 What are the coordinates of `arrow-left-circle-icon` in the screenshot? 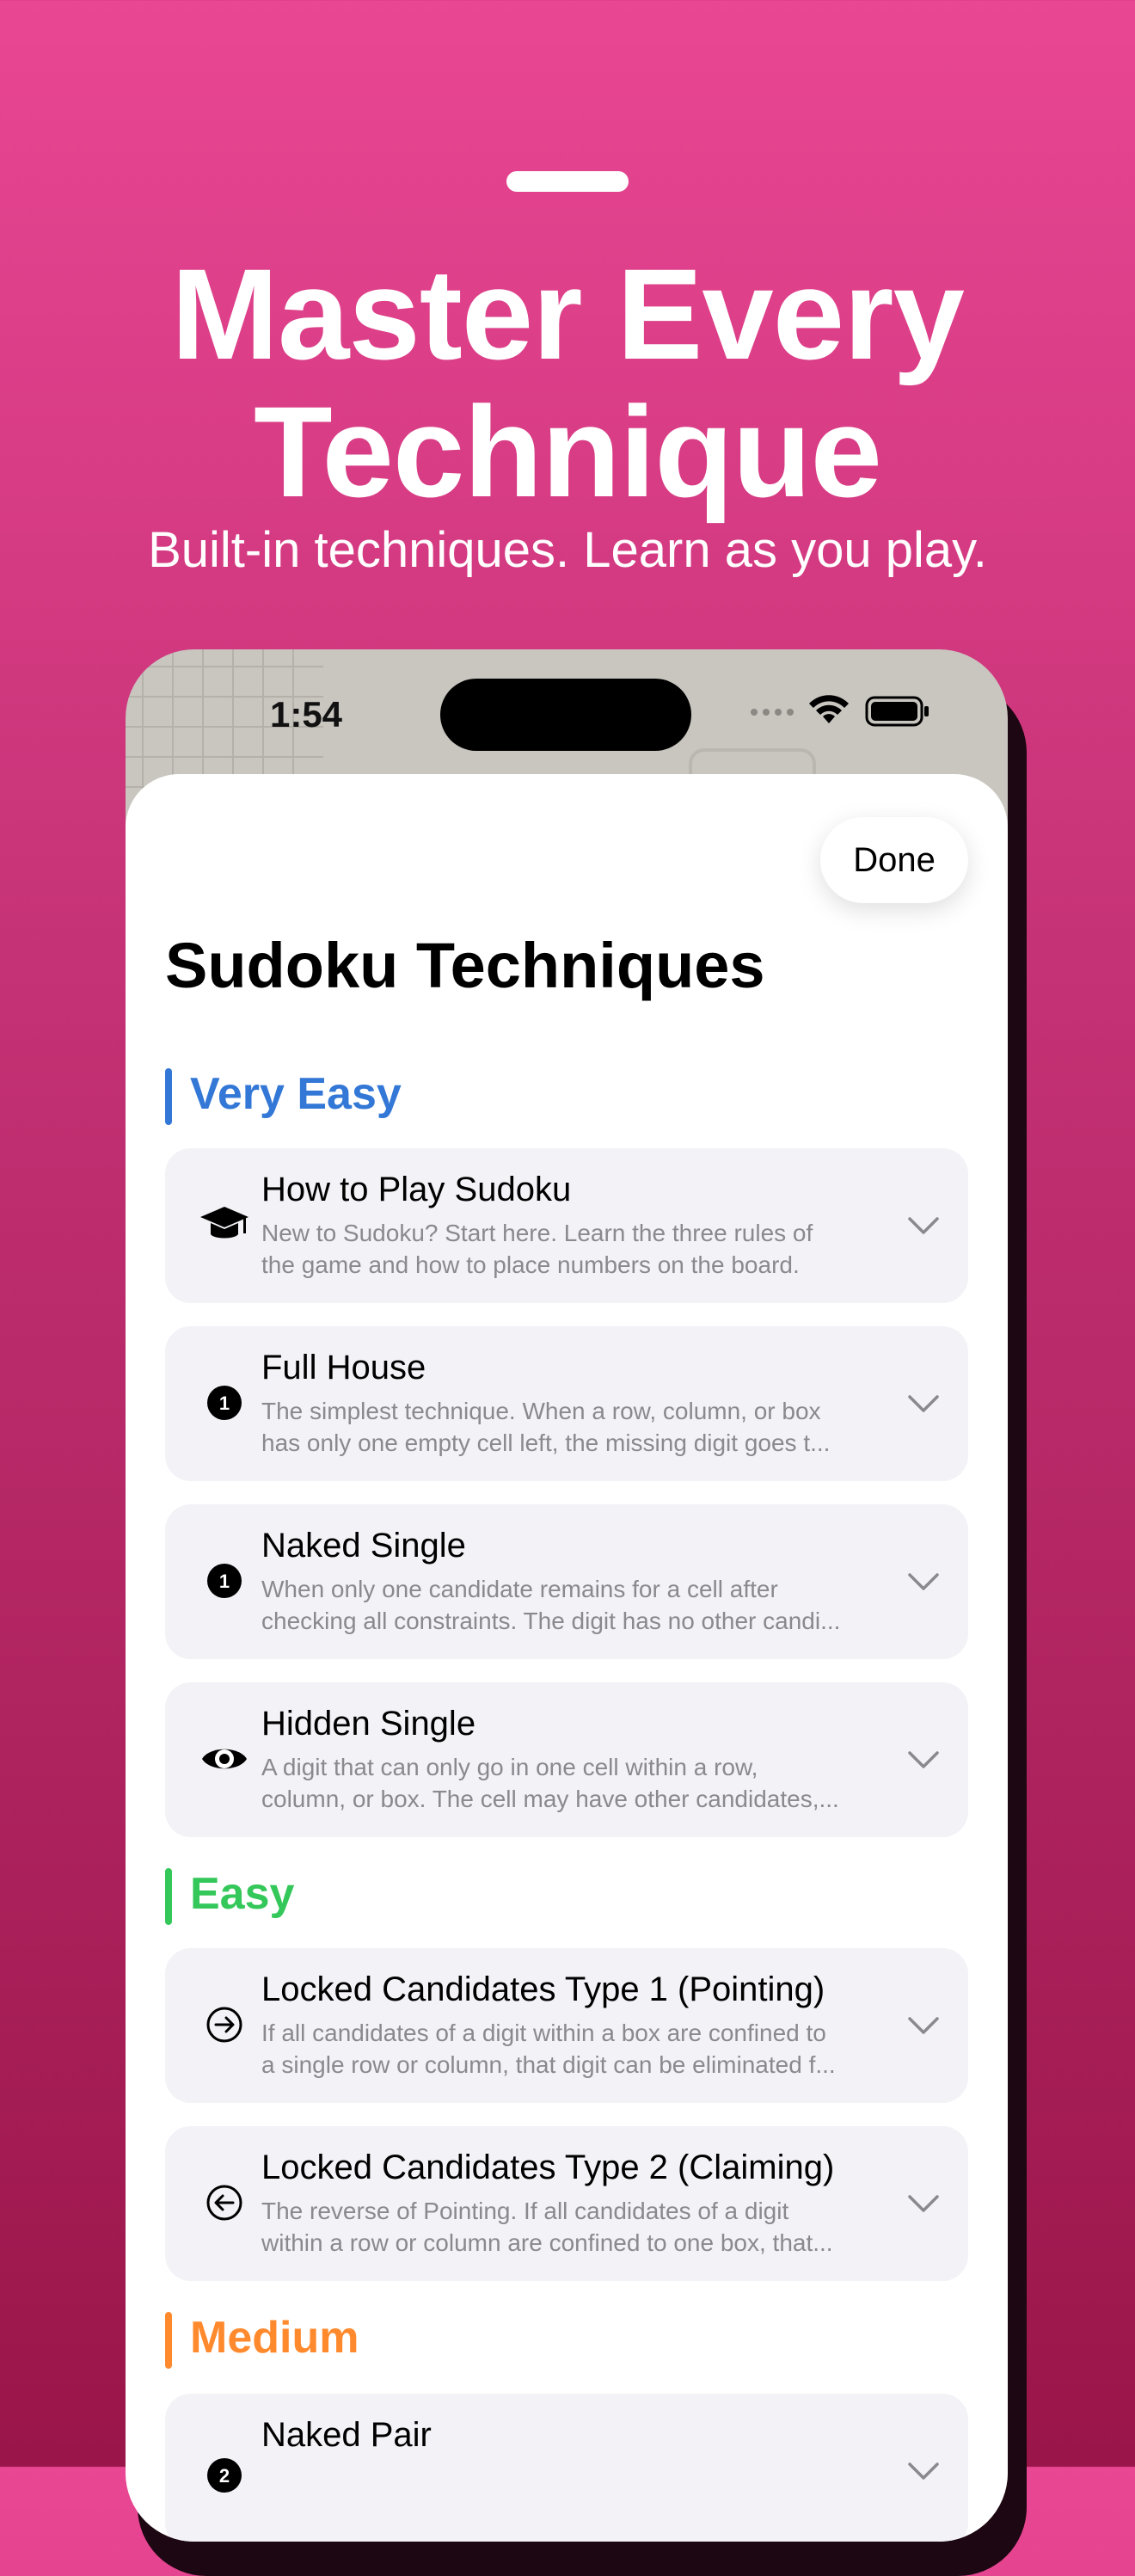 It's located at (224, 2202).